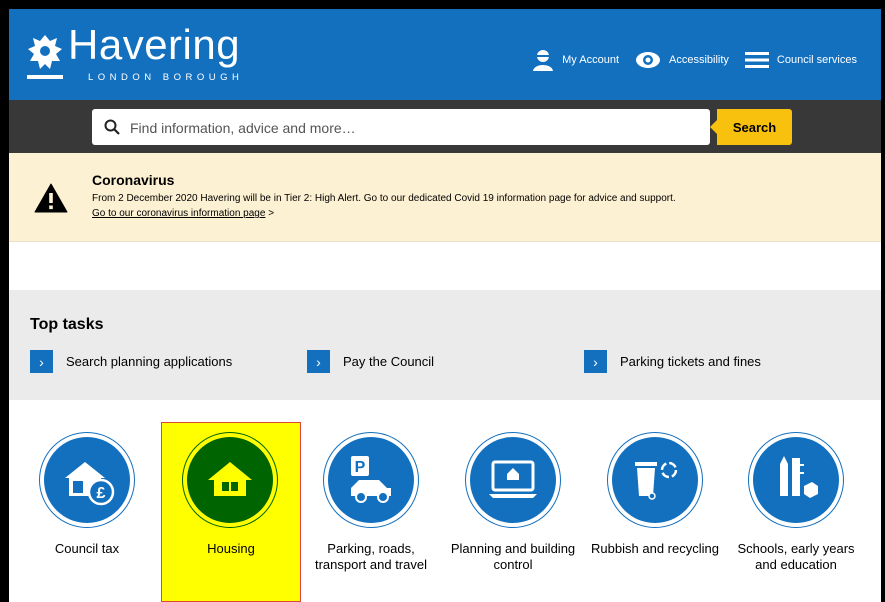  What do you see at coordinates (796, 556) in the screenshot?
I see `service-label: Schools, early years and education` at bounding box center [796, 556].